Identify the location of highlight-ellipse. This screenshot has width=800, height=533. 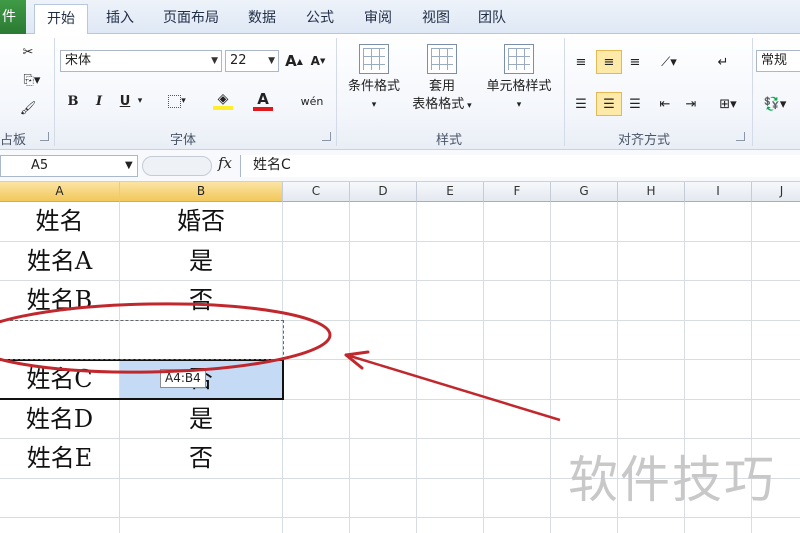
(166, 338).